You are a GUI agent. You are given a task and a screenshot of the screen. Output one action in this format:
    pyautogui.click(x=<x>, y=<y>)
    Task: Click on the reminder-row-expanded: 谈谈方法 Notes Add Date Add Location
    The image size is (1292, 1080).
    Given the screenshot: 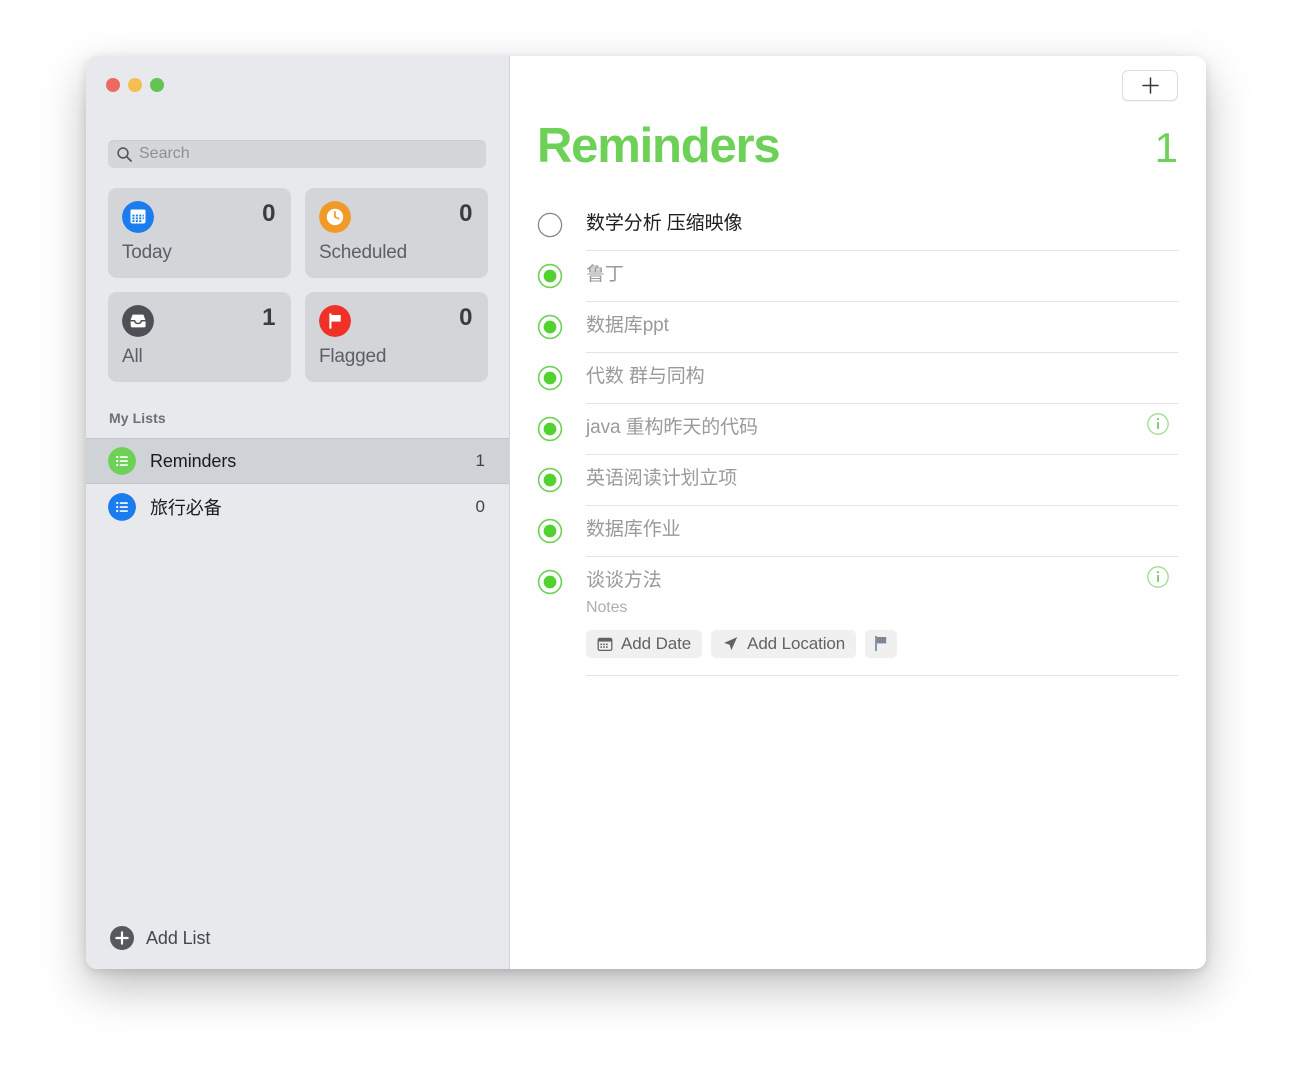 What is the action you would take?
    pyautogui.click(x=857, y=616)
    